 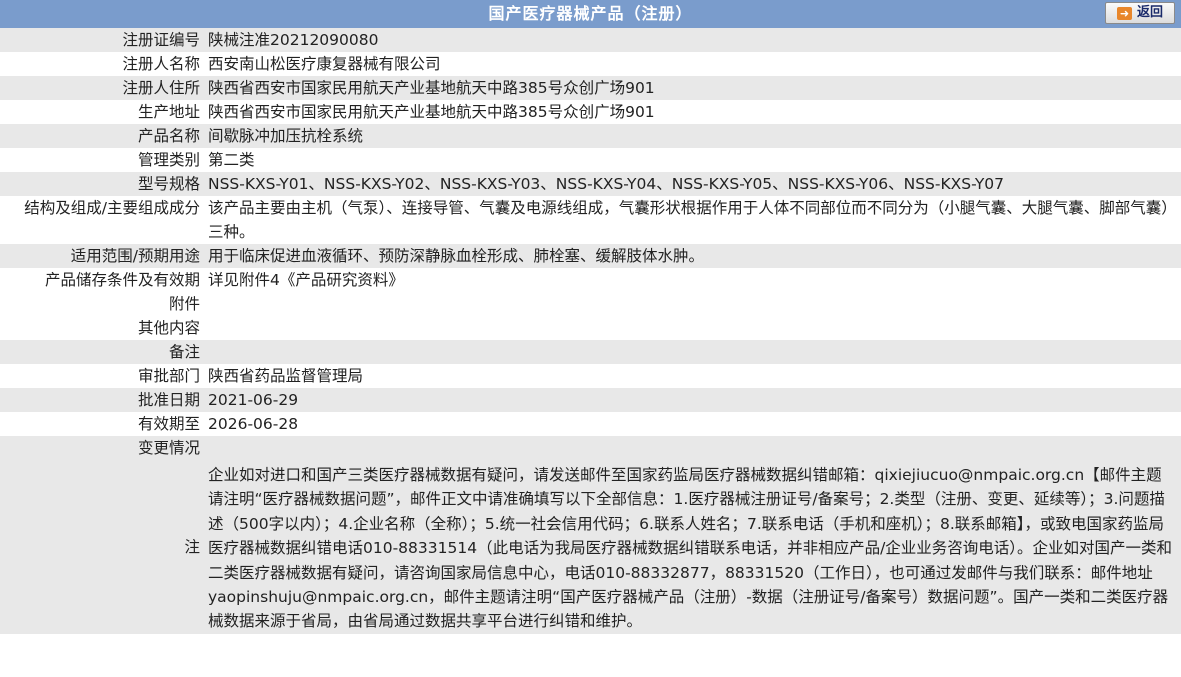 I want to click on row-attachment: 附件, so click(x=590, y=304).